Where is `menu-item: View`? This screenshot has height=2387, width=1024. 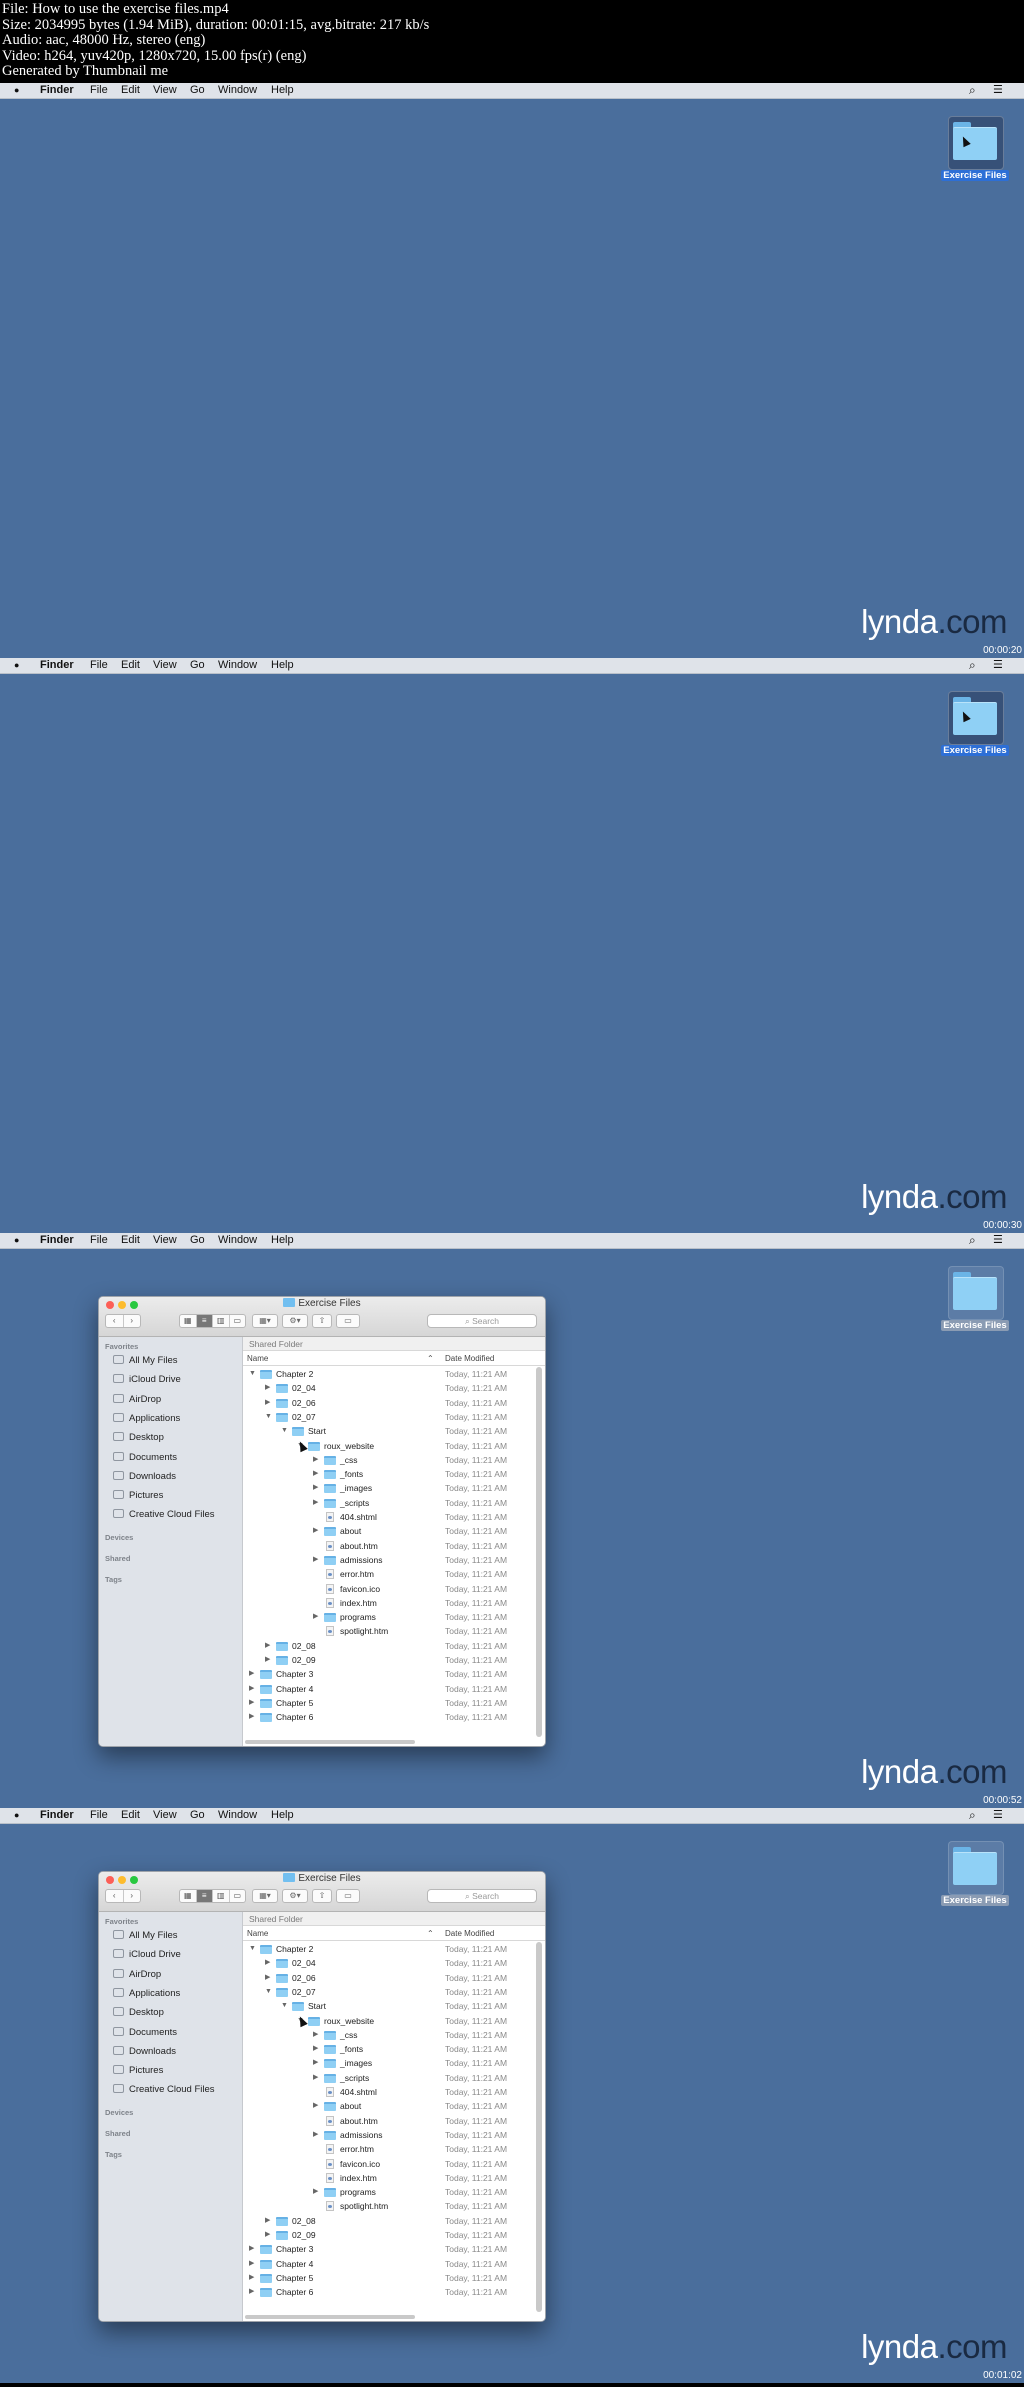 menu-item: View is located at coordinates (165, 90).